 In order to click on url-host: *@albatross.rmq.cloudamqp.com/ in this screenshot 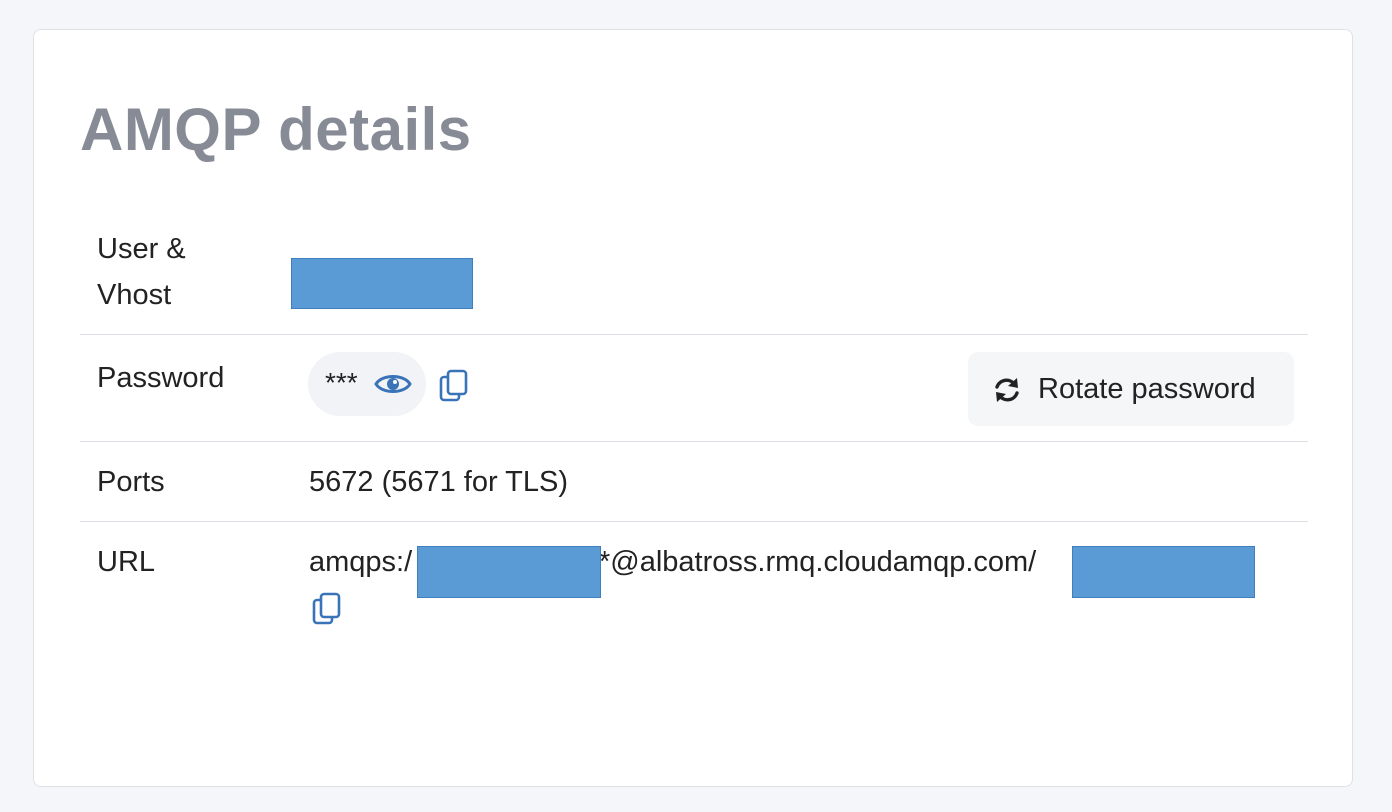, I will do `click(818, 562)`.